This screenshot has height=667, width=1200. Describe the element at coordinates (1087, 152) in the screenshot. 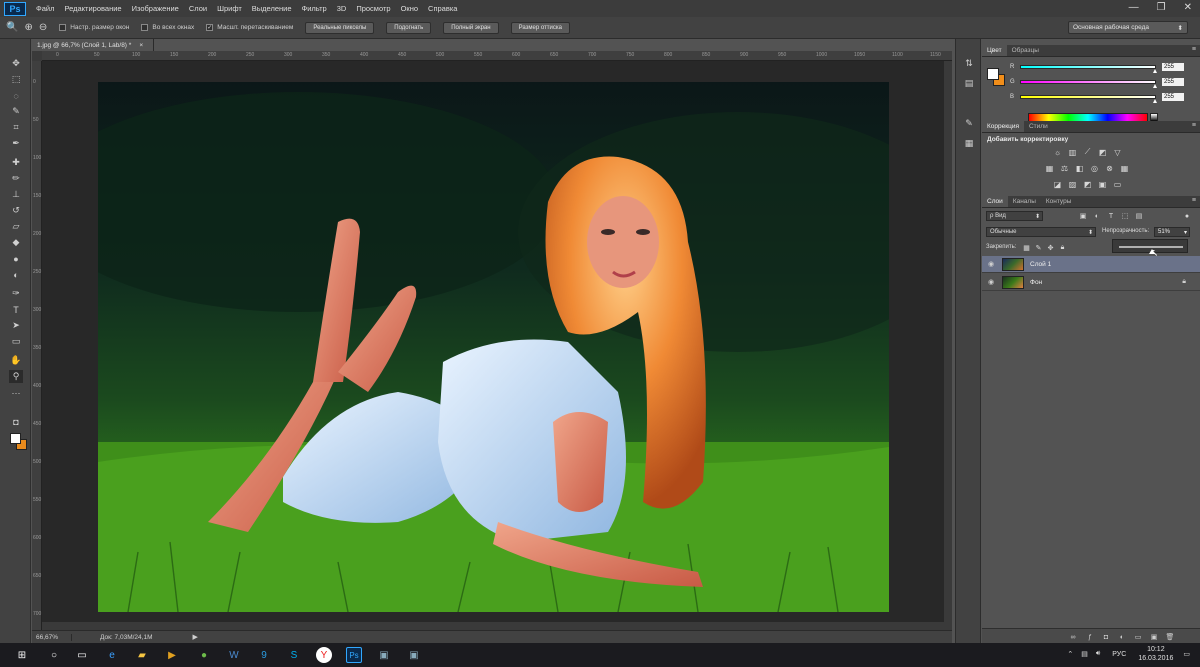

I see `curves-icon: ⟋` at that location.